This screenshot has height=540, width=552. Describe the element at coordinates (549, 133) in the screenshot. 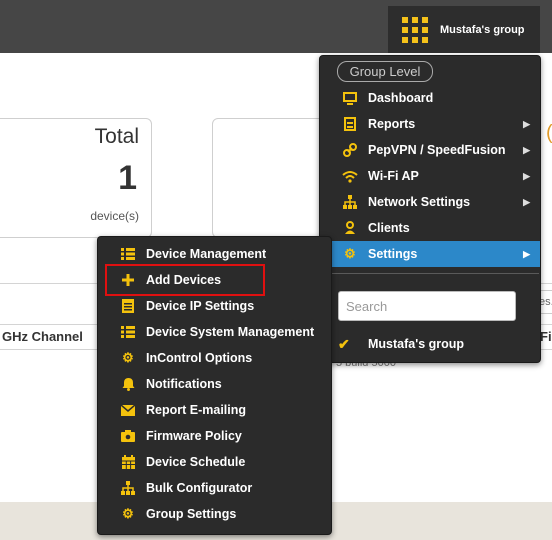

I see `partial-card-glyph: (` at that location.